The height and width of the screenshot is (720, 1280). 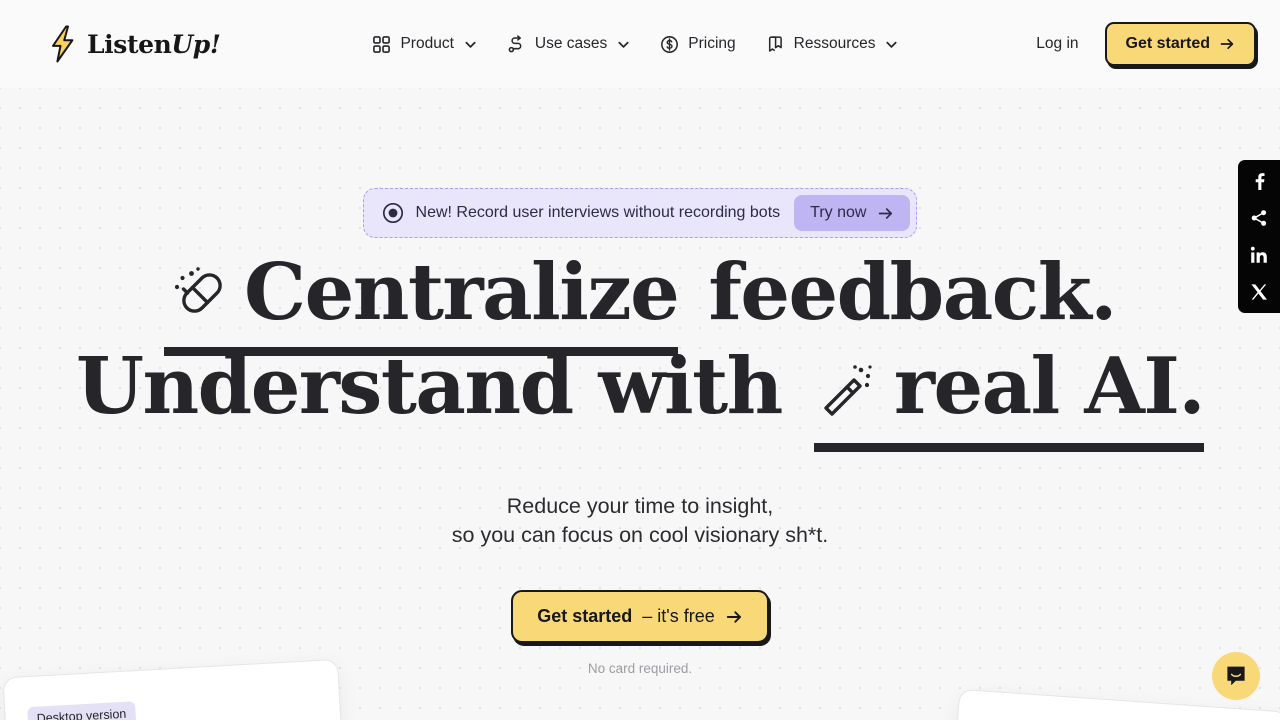 What do you see at coordinates (1259, 236) in the screenshot?
I see `social-share-rail` at bounding box center [1259, 236].